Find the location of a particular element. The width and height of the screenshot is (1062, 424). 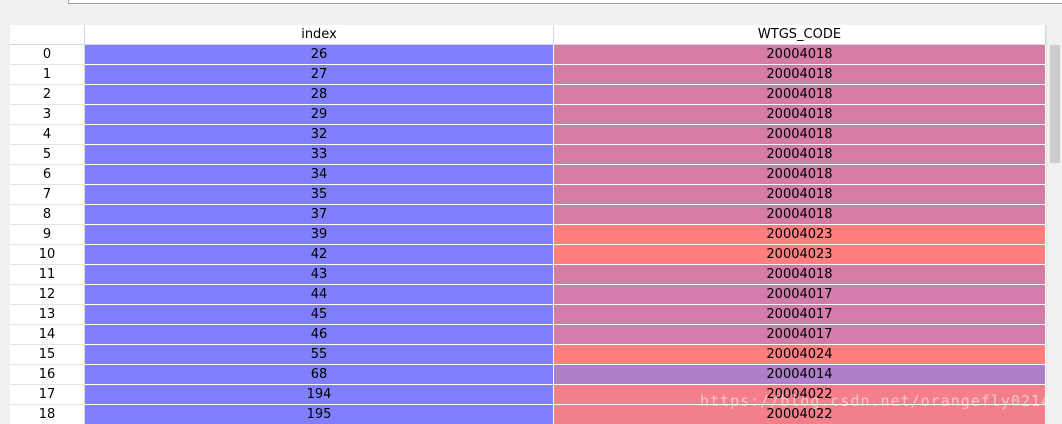

cell-index: 32 is located at coordinates (319, 135).